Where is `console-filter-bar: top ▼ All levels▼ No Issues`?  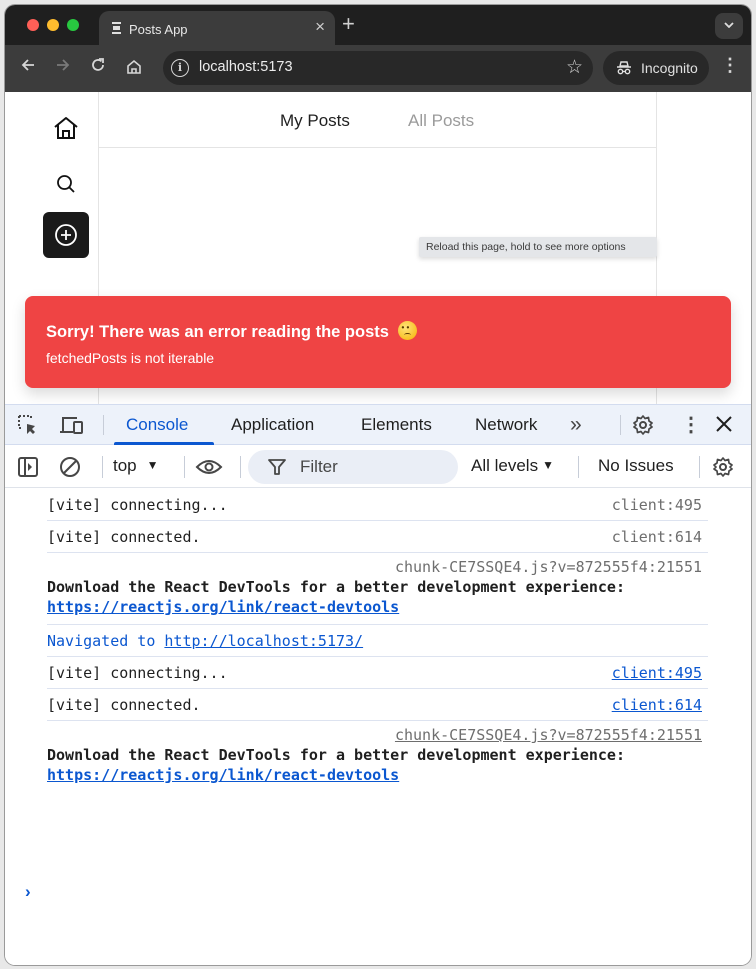 console-filter-bar: top ▼ All levels▼ No Issues is located at coordinates (378, 467).